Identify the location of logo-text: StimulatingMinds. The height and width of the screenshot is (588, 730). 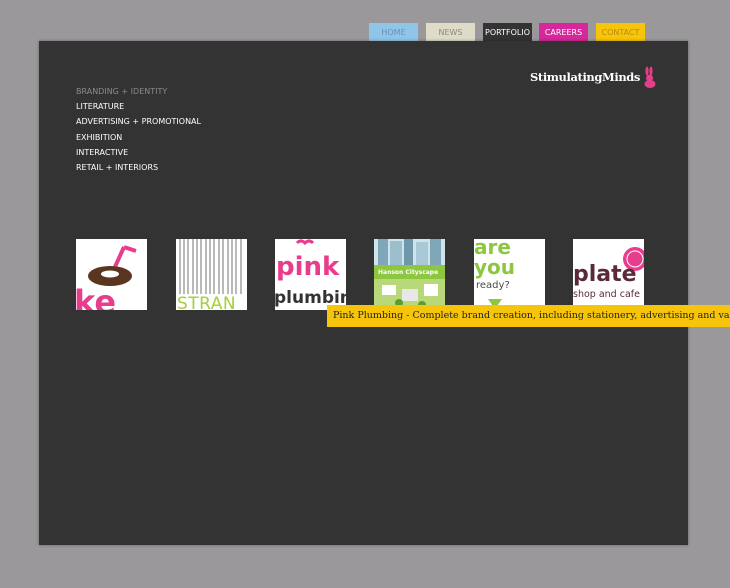
(585, 77).